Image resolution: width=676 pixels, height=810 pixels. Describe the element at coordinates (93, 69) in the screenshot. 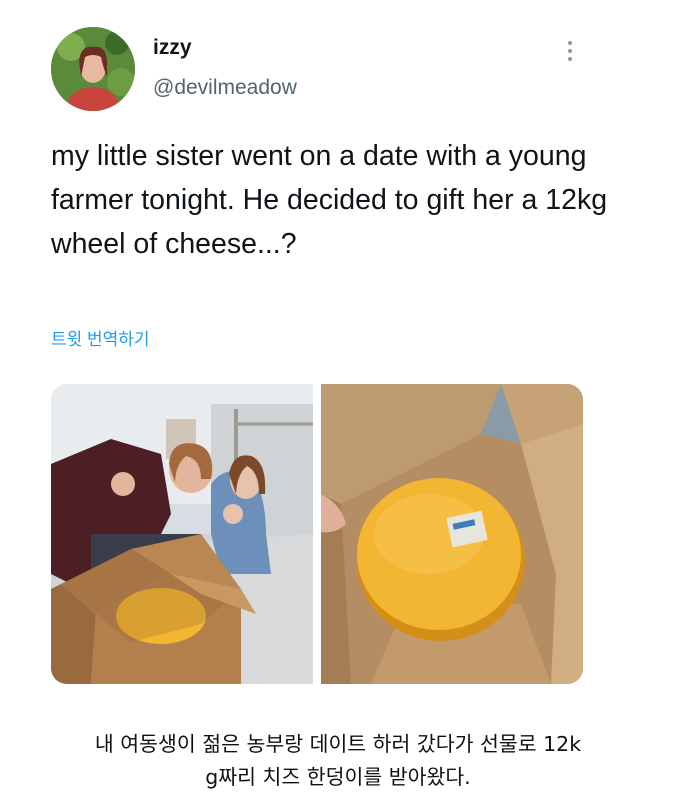

I see `avatar` at that location.